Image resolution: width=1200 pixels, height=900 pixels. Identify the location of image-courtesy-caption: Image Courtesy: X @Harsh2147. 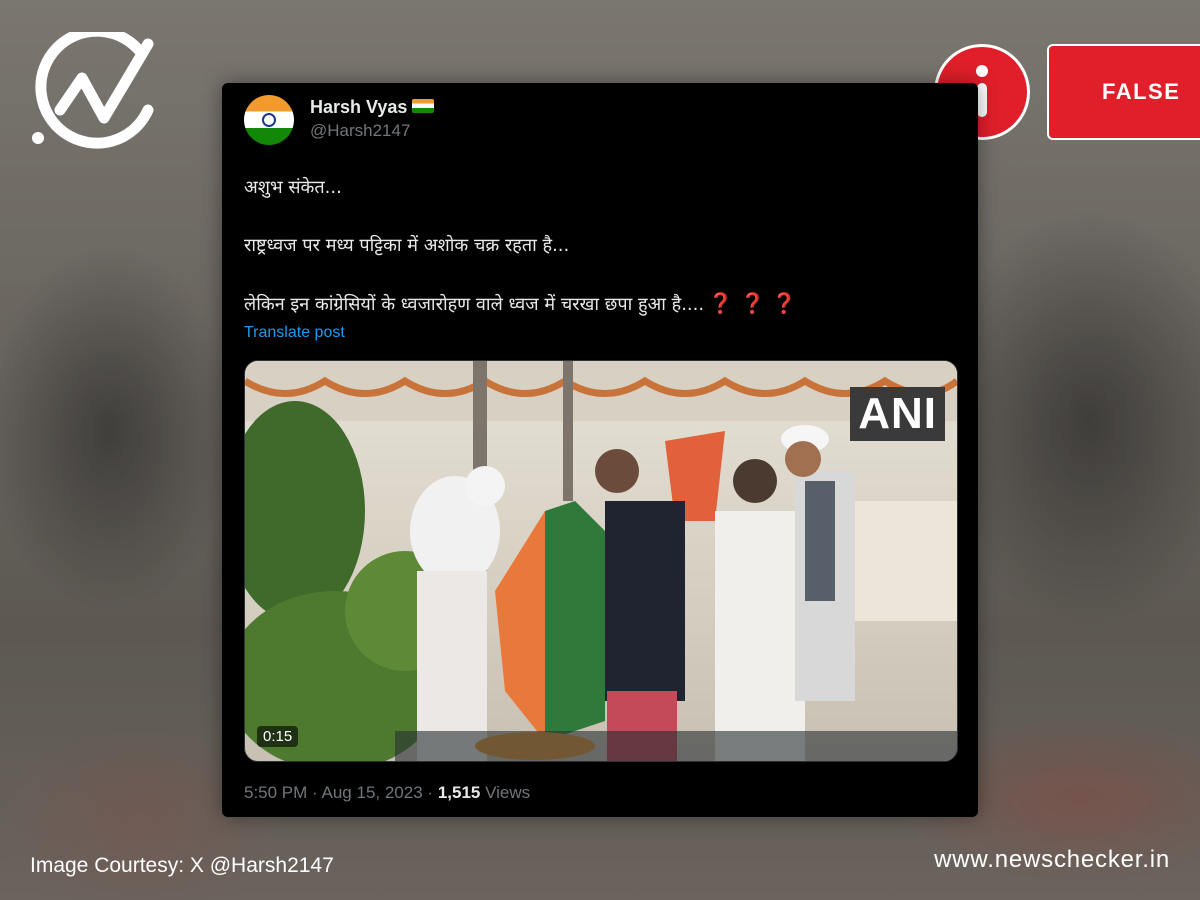
(182, 865).